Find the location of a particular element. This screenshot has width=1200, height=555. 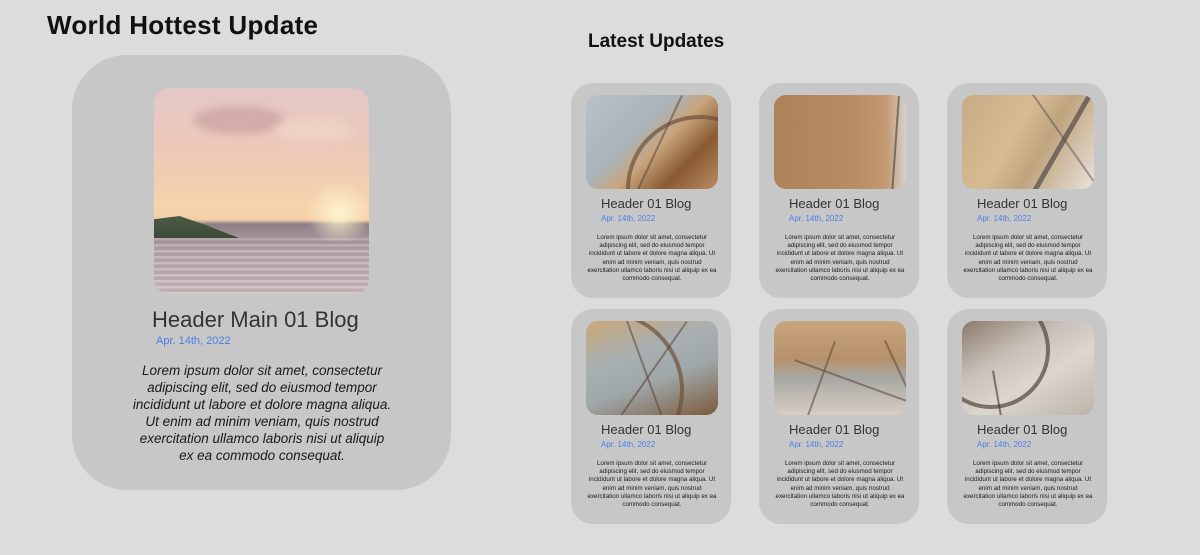

featured-post-title: Header Main 01 Blog is located at coordinates (255, 320).